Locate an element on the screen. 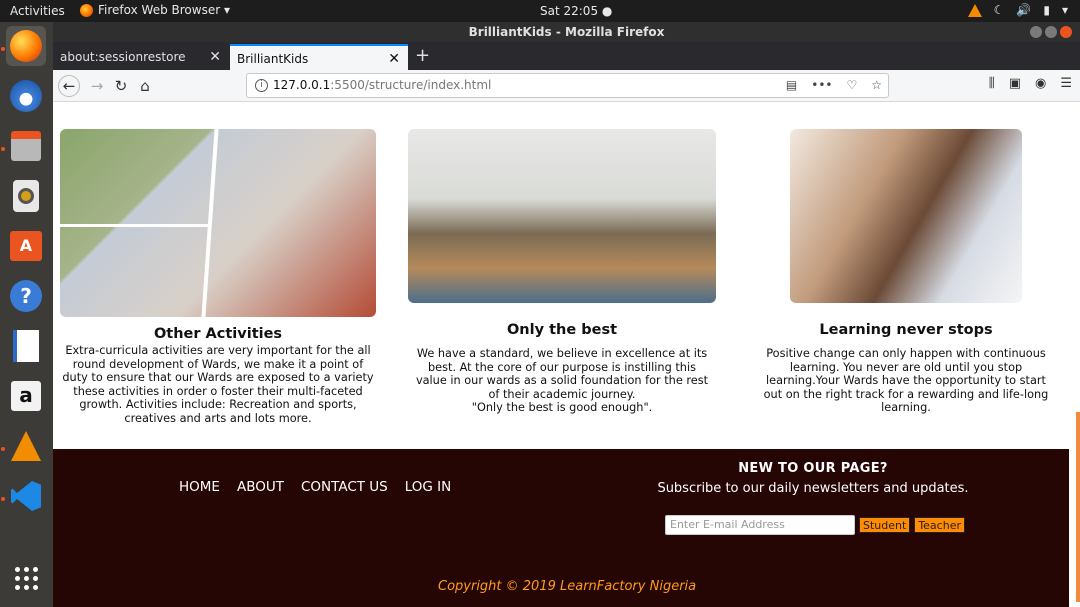 The image size is (1080, 607). dock: A ? a is located at coordinates (26, 314).